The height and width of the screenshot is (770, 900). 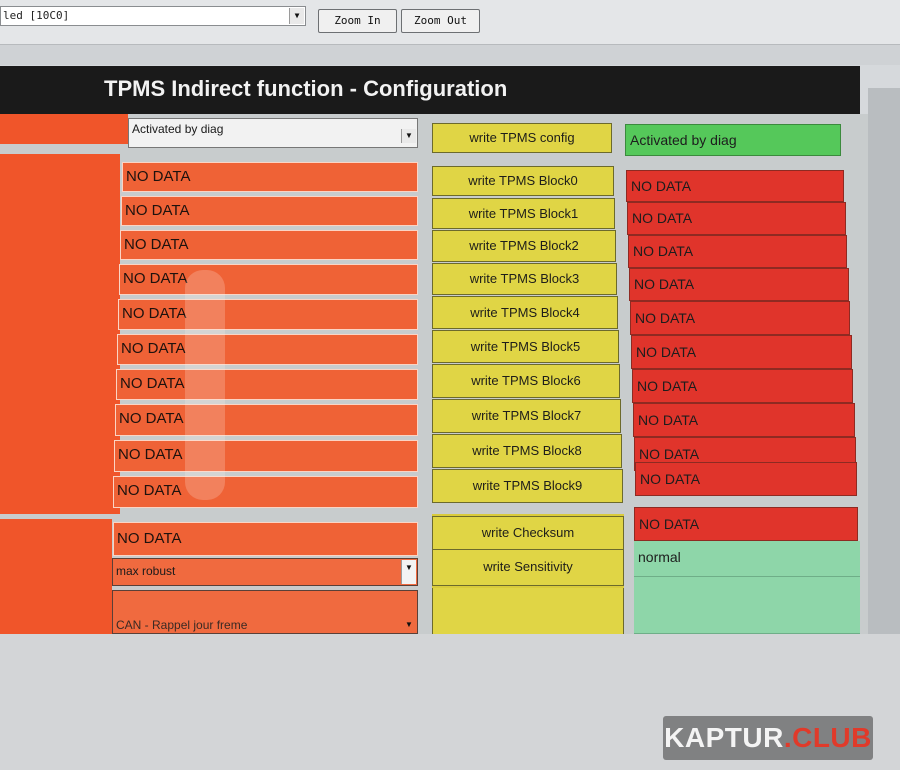 What do you see at coordinates (267, 349) in the screenshot?
I see `block5-value-field: NO DATA` at bounding box center [267, 349].